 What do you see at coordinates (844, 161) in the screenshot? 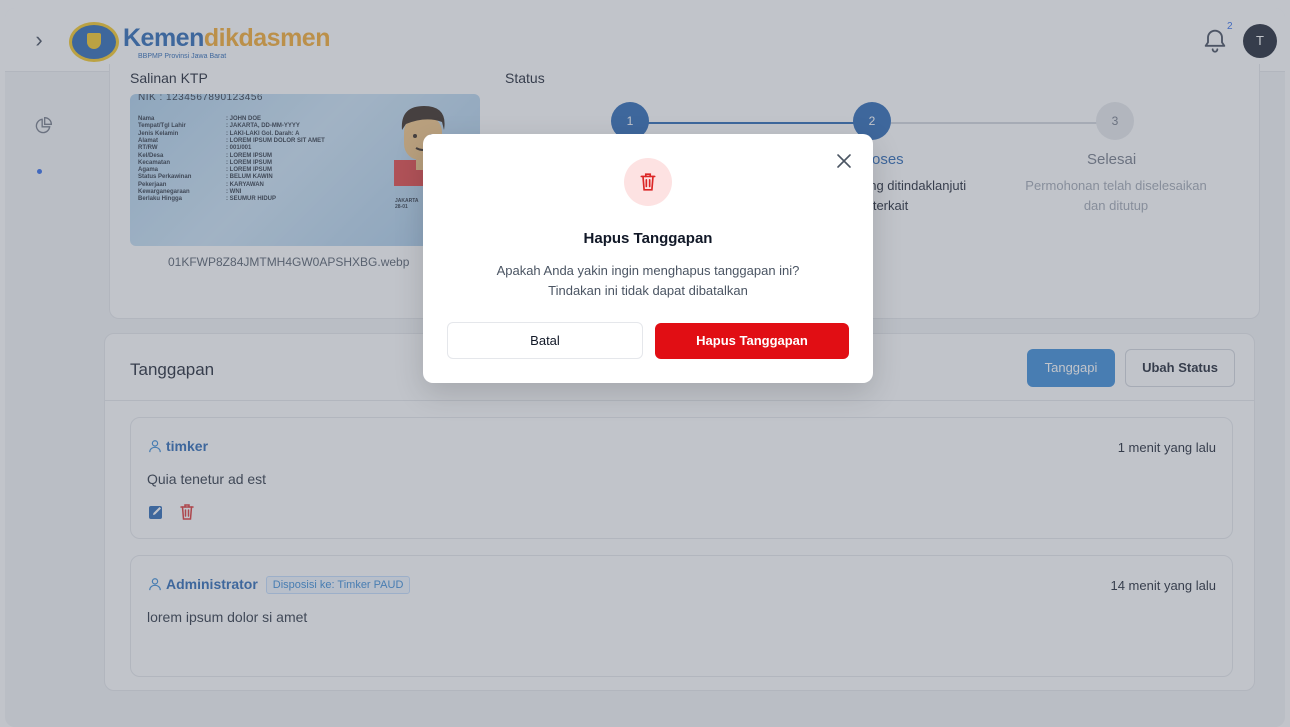
I see `close-icon` at bounding box center [844, 161].